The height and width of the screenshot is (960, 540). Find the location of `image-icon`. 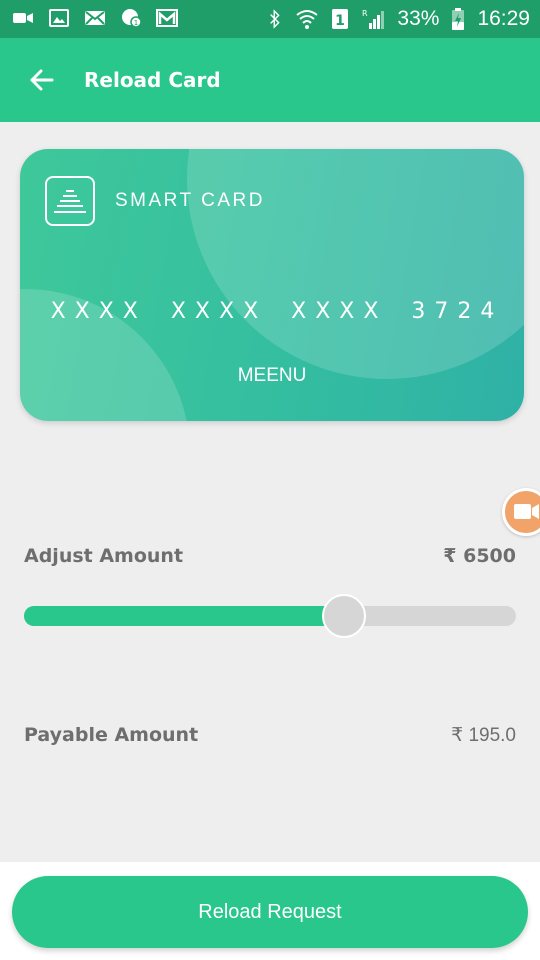

image-icon is located at coordinates (59, 18).